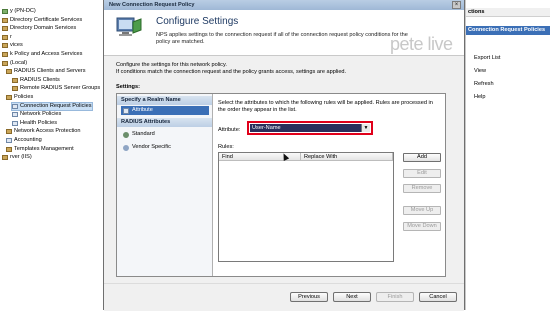 This screenshot has width=550, height=311. Describe the element at coordinates (152, 5) in the screenshot. I see `dialog-title: New Connection Request Policy` at that location.